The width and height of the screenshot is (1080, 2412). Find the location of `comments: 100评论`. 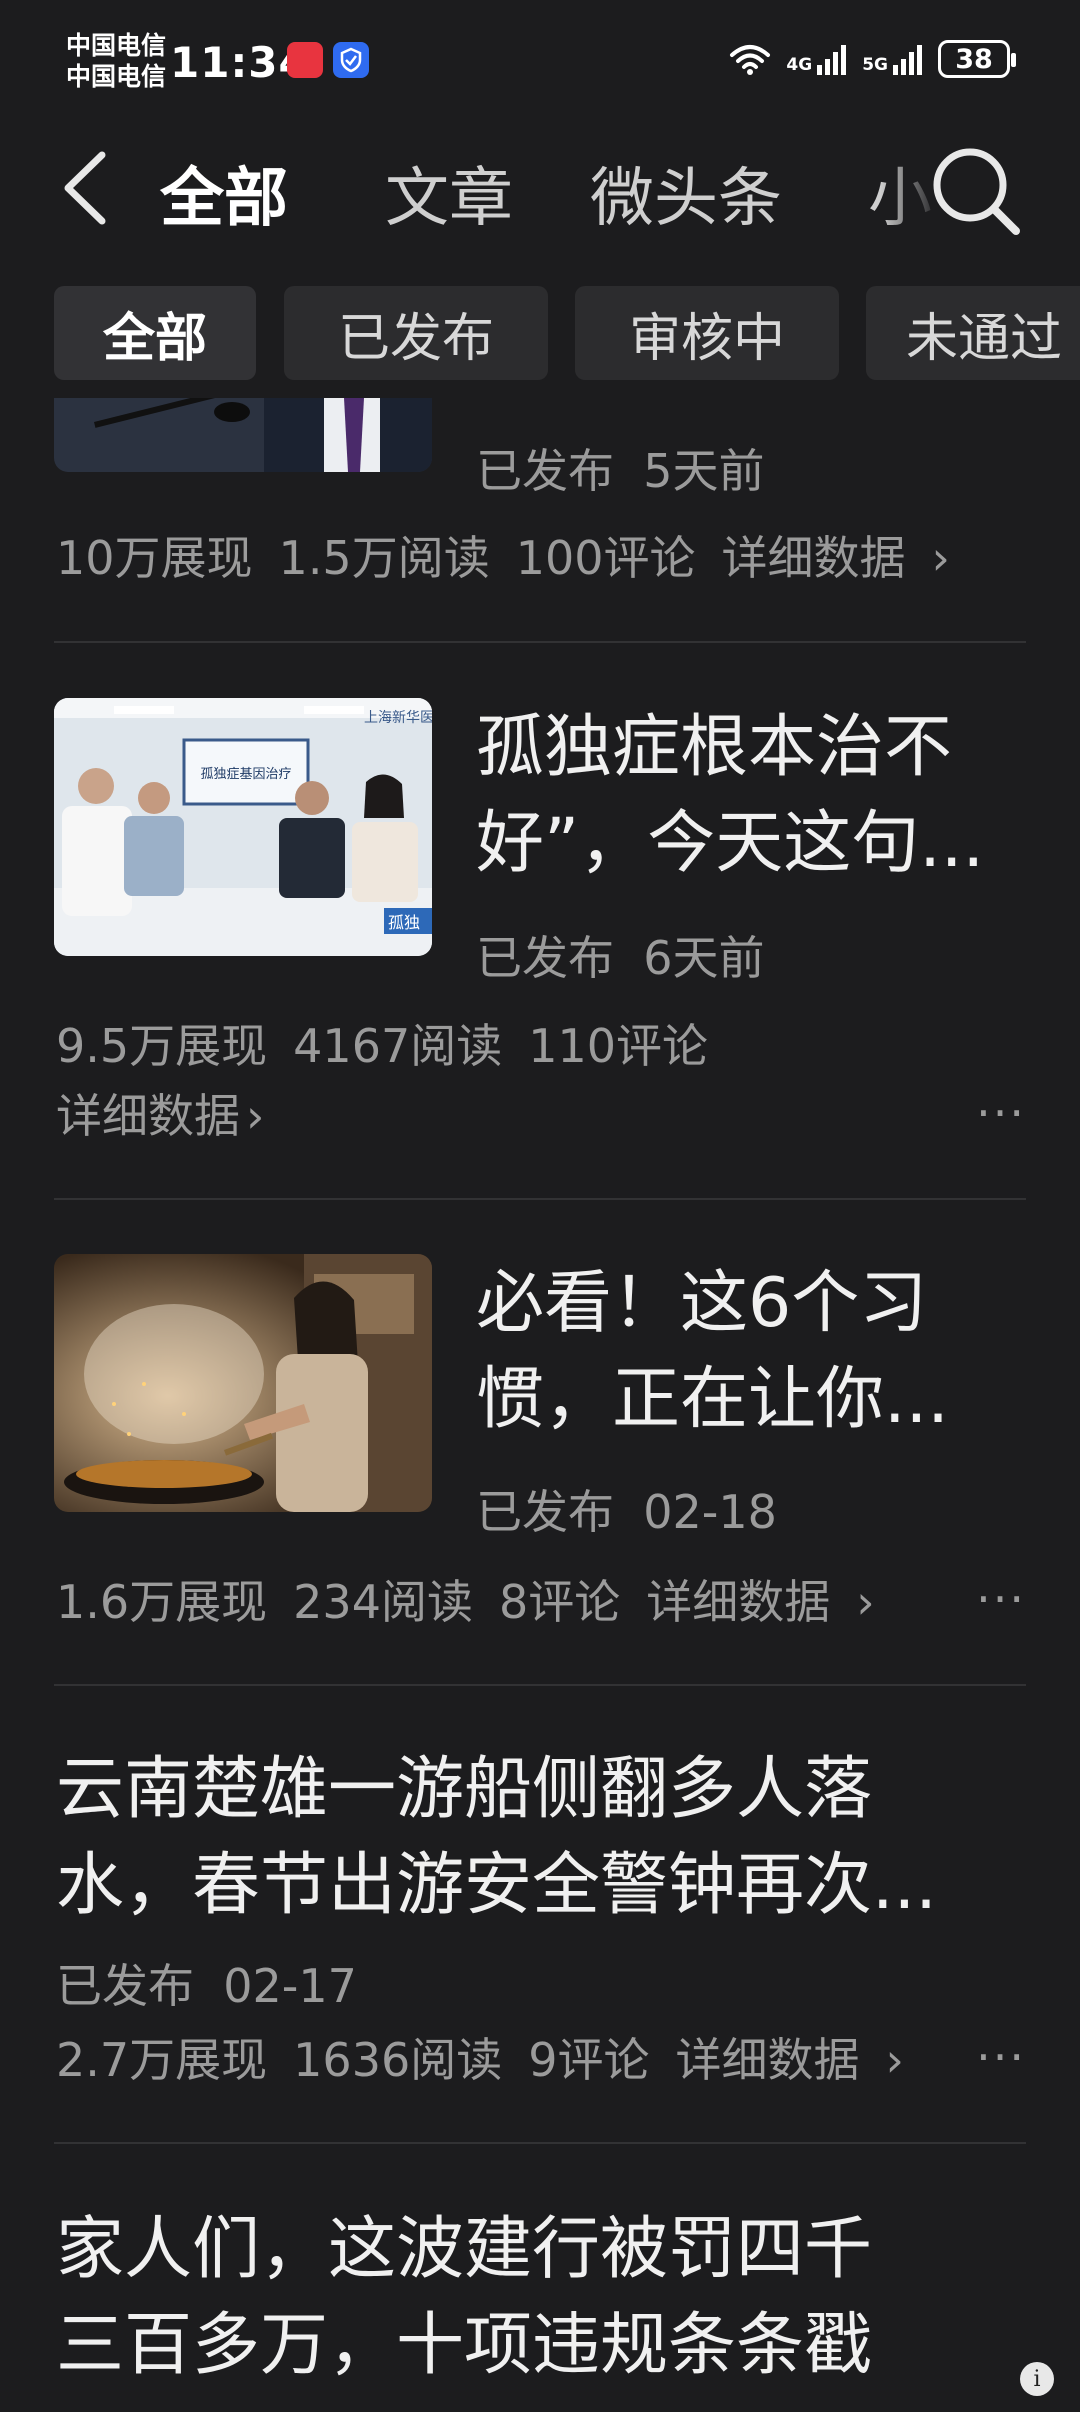

comments: 100评论 is located at coordinates (605, 558).